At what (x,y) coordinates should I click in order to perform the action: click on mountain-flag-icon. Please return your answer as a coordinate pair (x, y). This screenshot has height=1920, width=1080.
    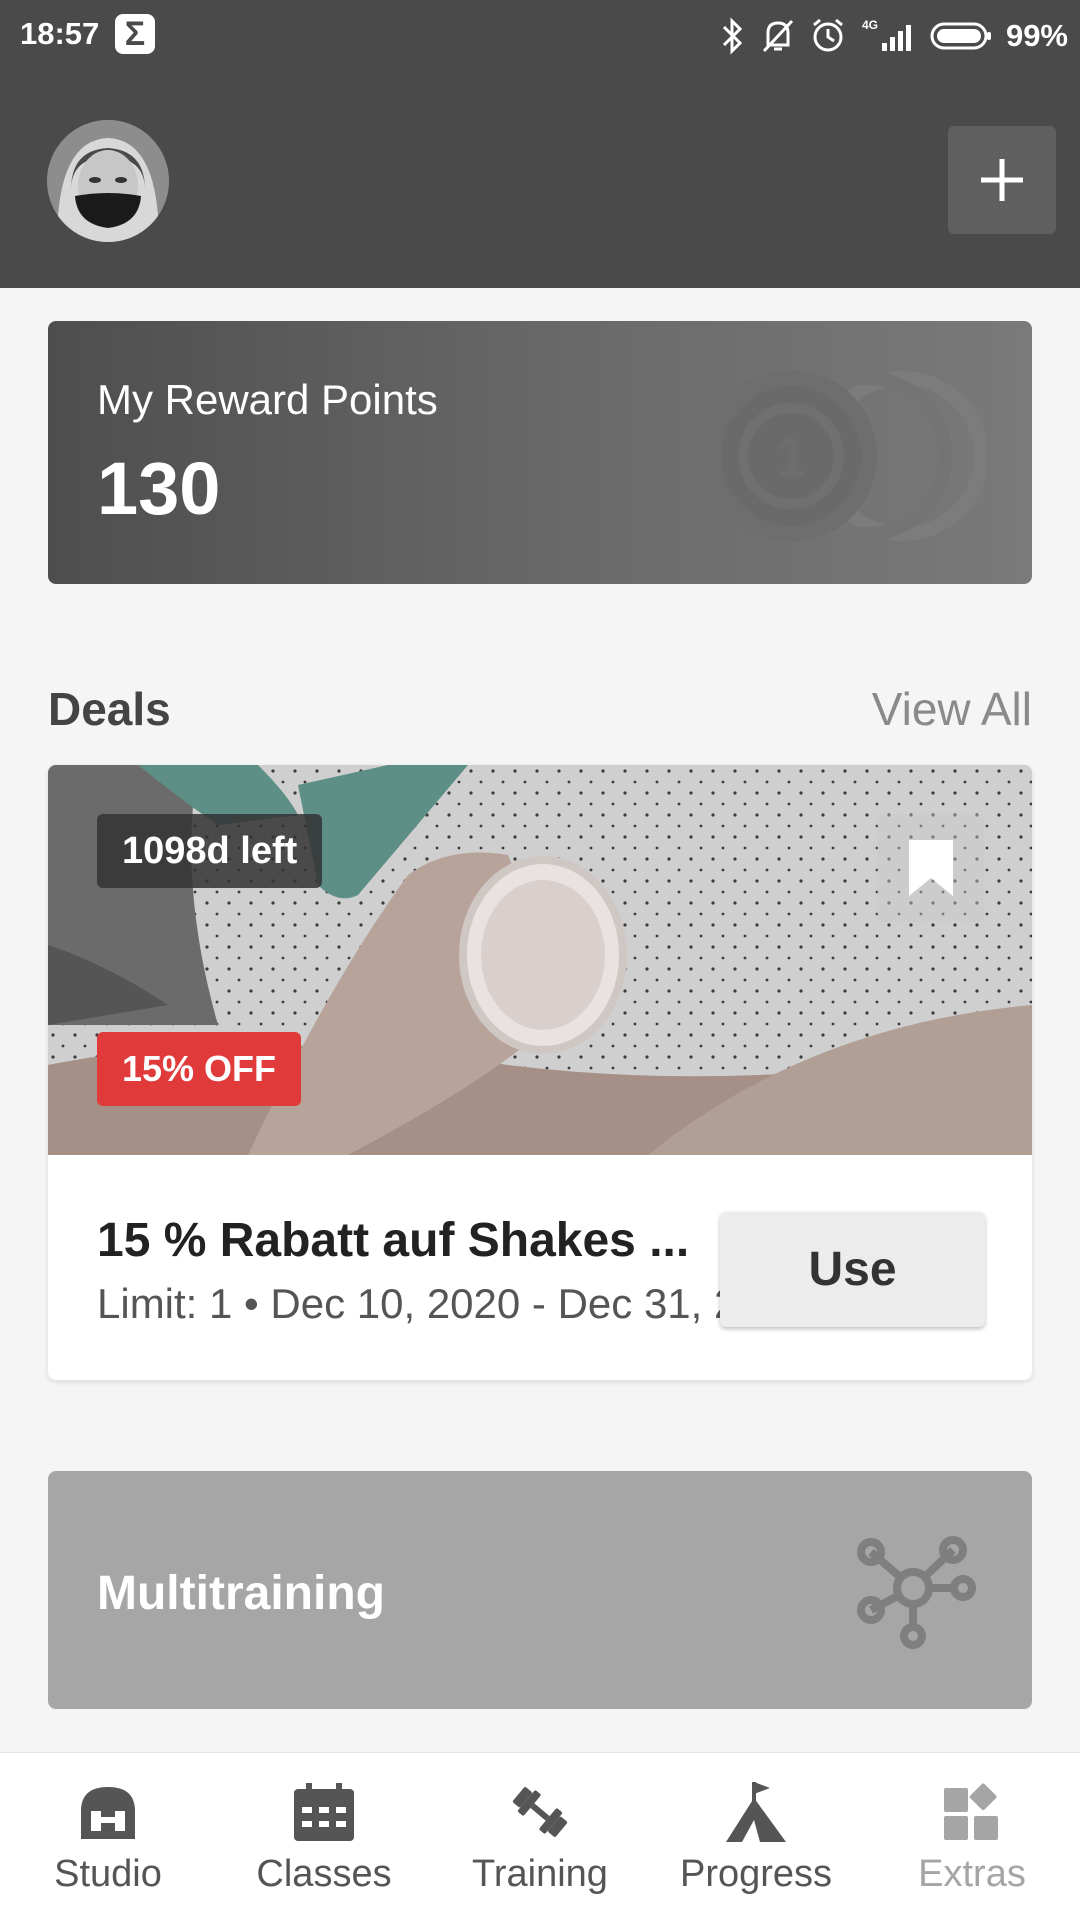
    Looking at the image, I should click on (756, 1812).